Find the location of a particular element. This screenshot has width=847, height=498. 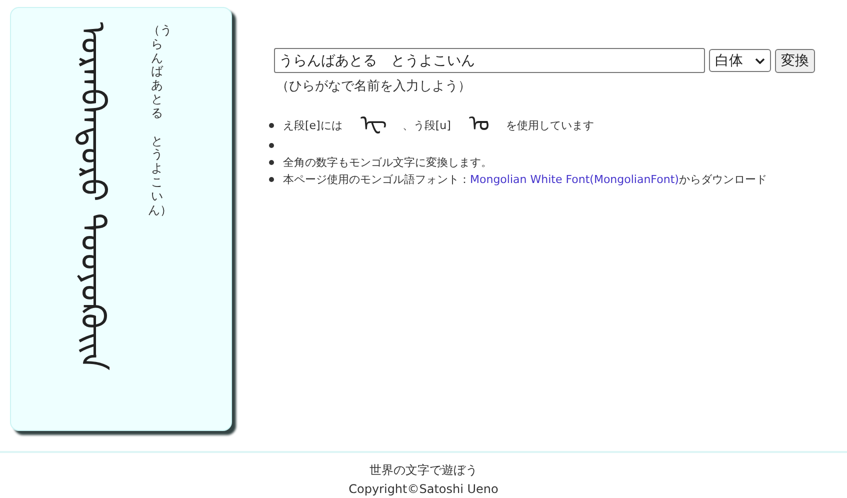

input-hint: （ひらがなで名前を入力しよう） is located at coordinates (374, 86).